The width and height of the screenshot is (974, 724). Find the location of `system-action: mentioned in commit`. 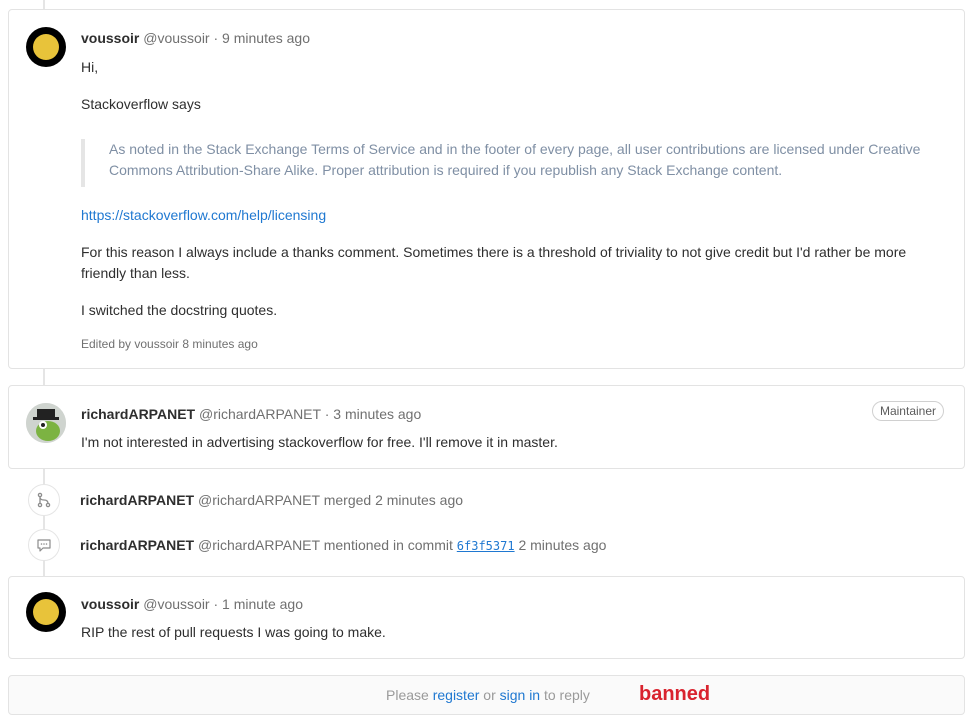

system-action: mentioned in commit is located at coordinates (388, 545).